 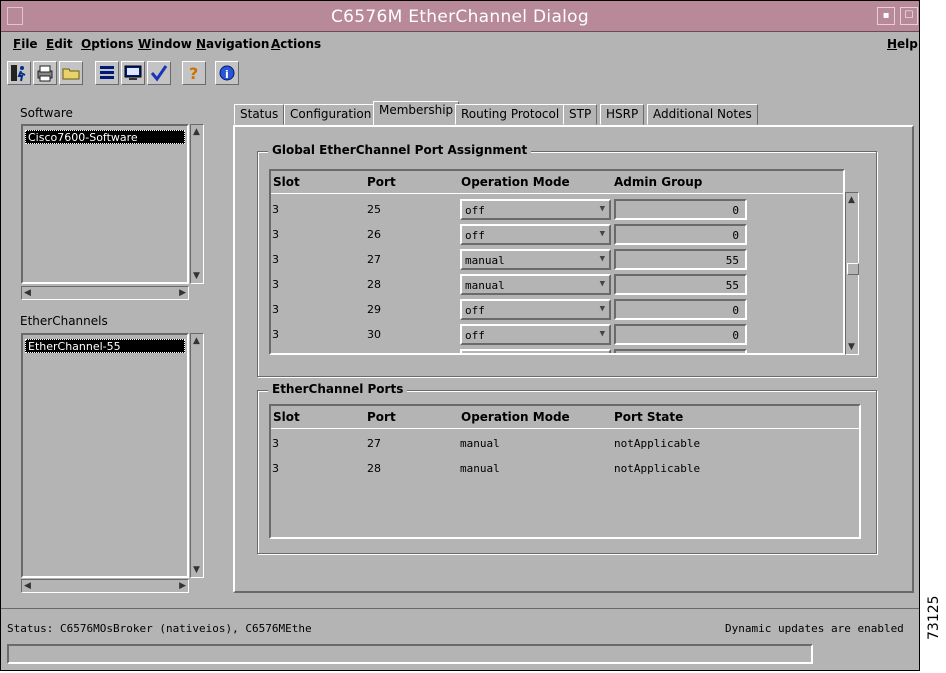 What do you see at coordinates (107, 44) in the screenshot?
I see `menu-options: Options` at bounding box center [107, 44].